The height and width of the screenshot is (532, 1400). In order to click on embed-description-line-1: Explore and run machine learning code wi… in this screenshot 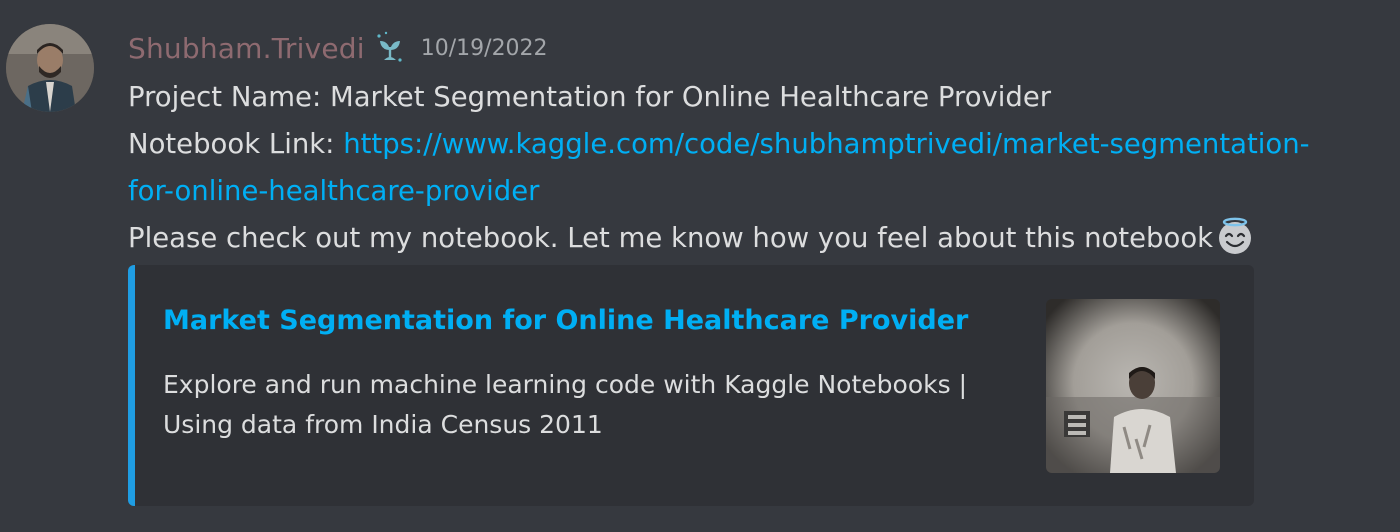, I will do `click(565, 384)`.